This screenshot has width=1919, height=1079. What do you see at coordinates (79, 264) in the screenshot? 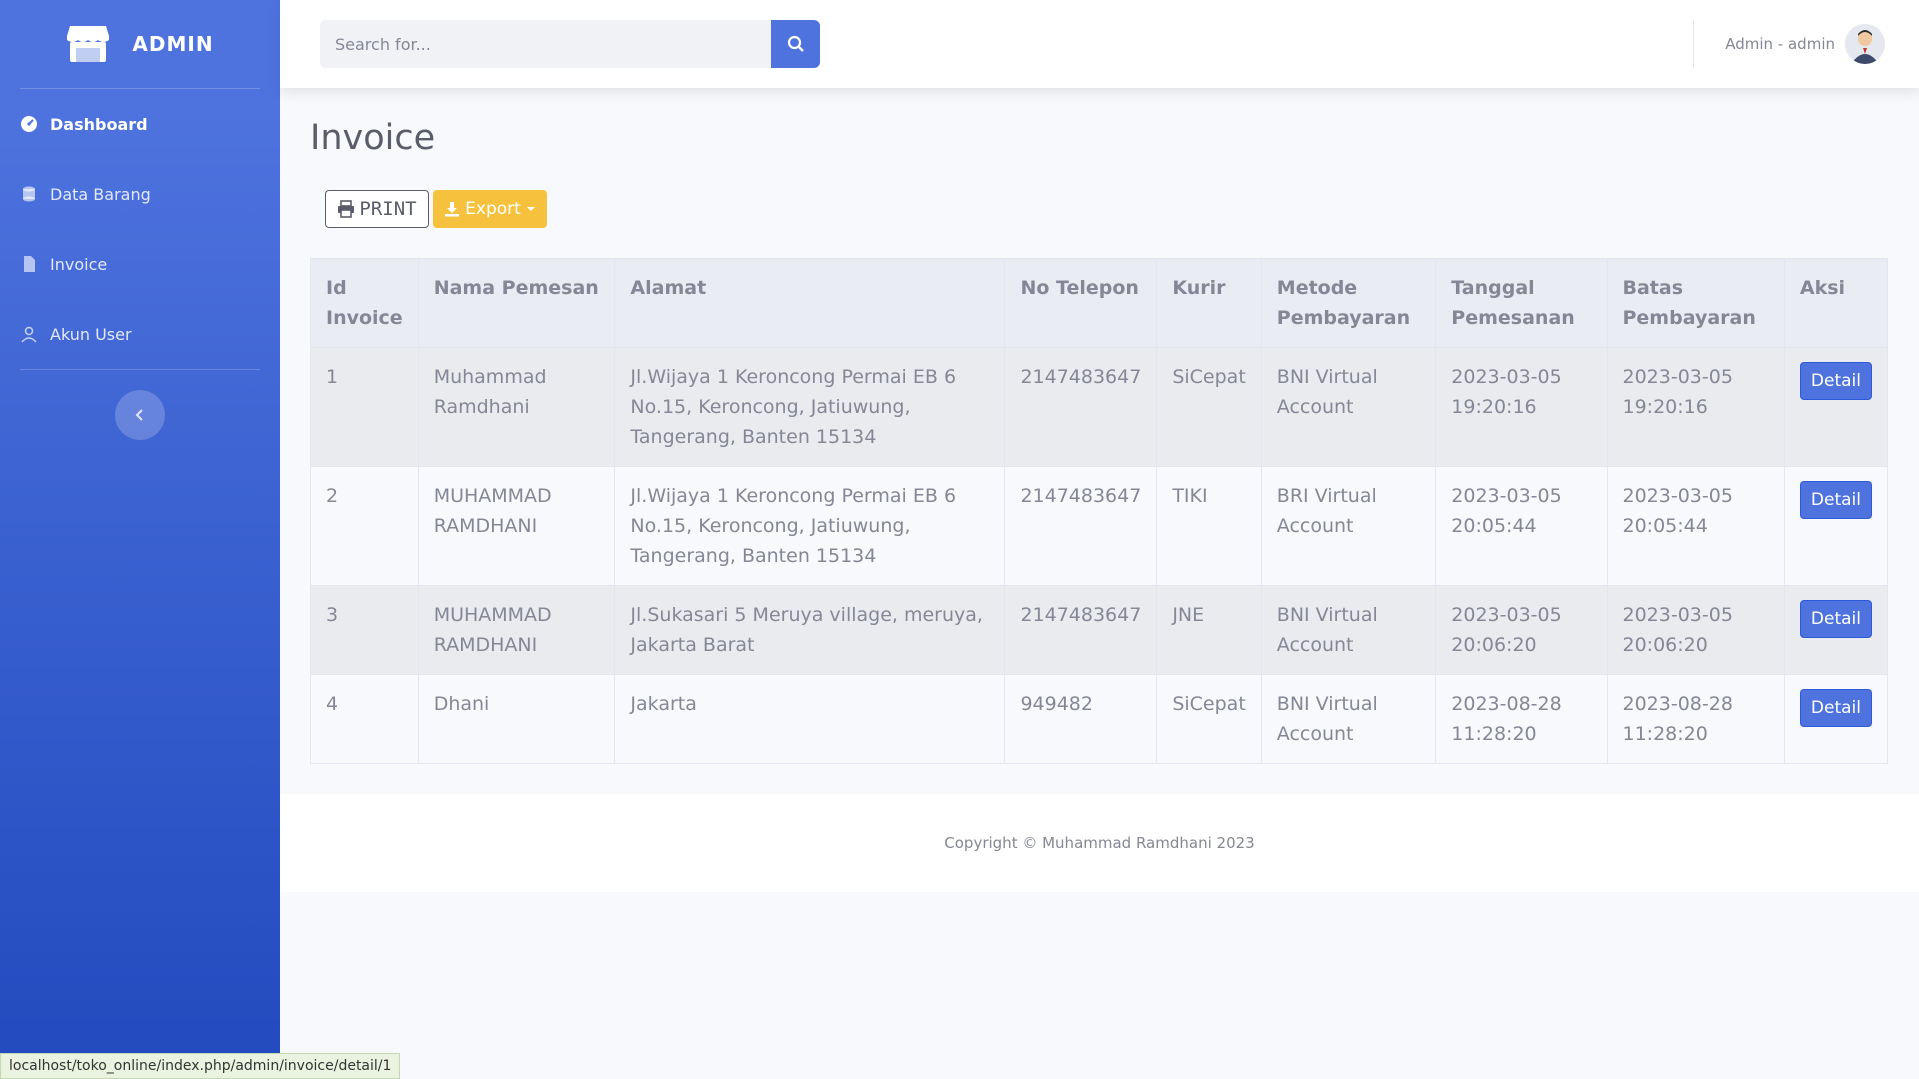
I see `sidebar-item-label: Invoice` at bounding box center [79, 264].